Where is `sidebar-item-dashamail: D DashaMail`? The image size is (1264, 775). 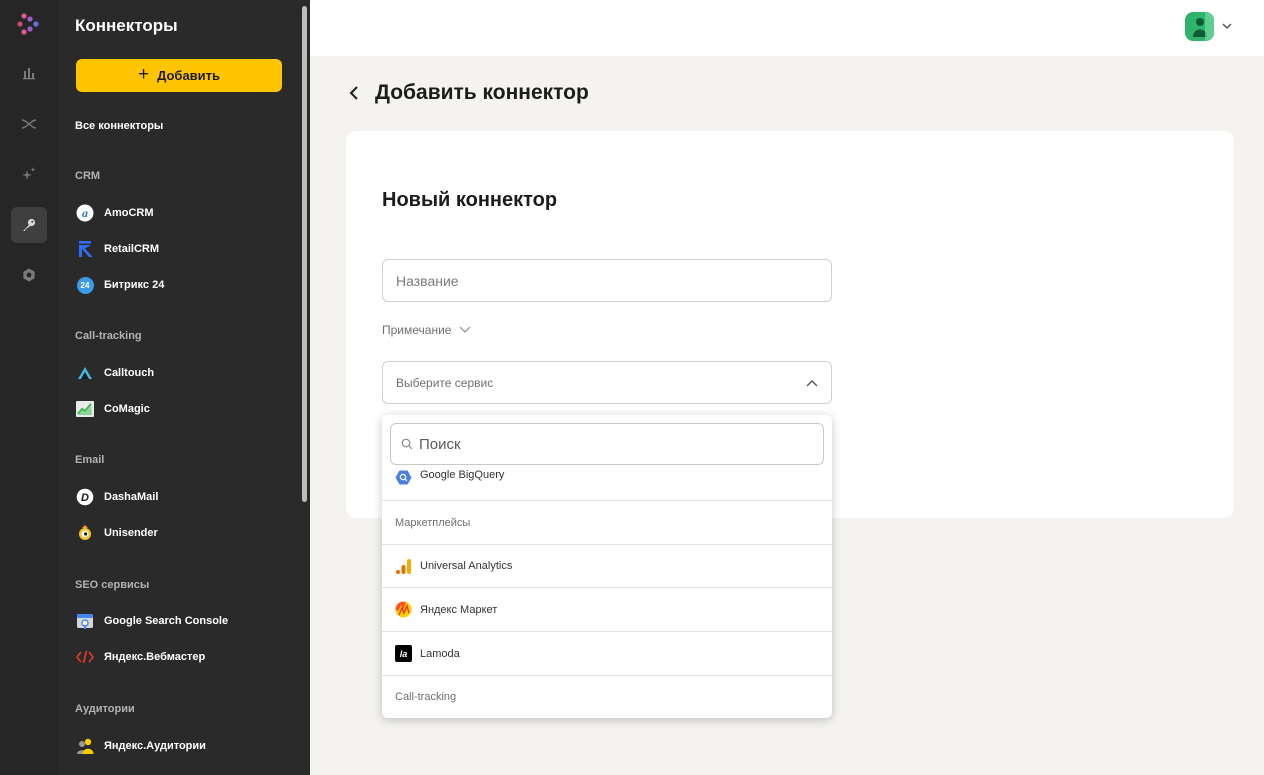
sidebar-item-dashamail: D DashaMail is located at coordinates (117, 497).